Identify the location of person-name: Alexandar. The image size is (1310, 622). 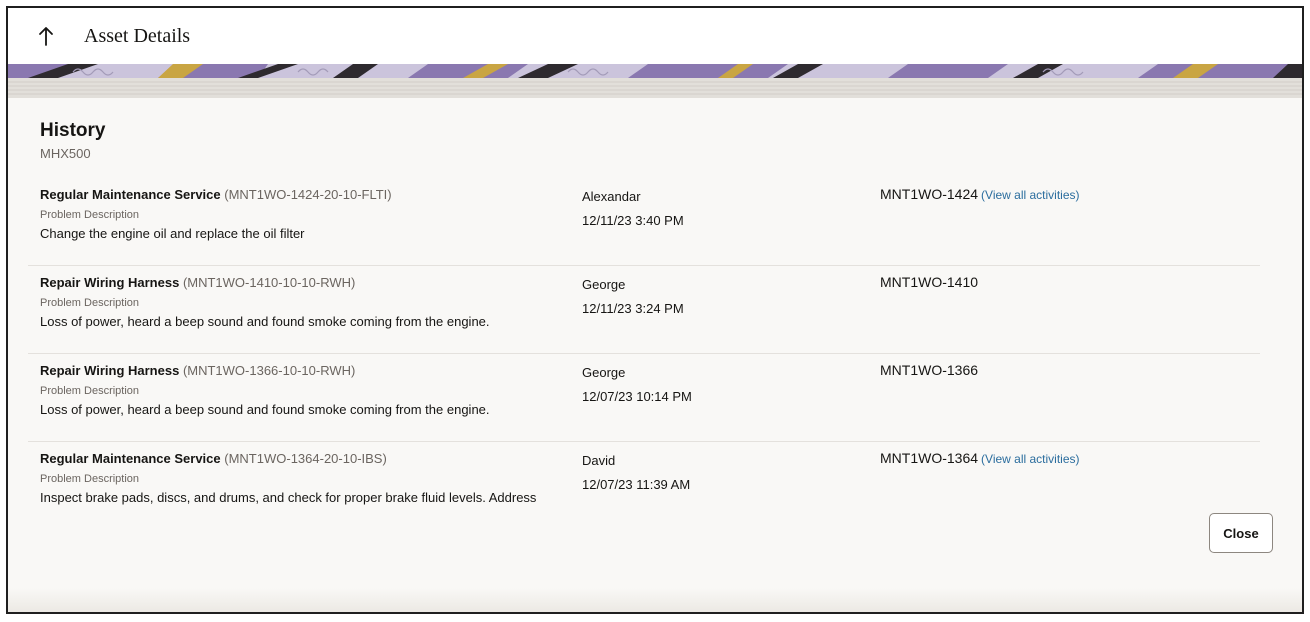
(611, 196).